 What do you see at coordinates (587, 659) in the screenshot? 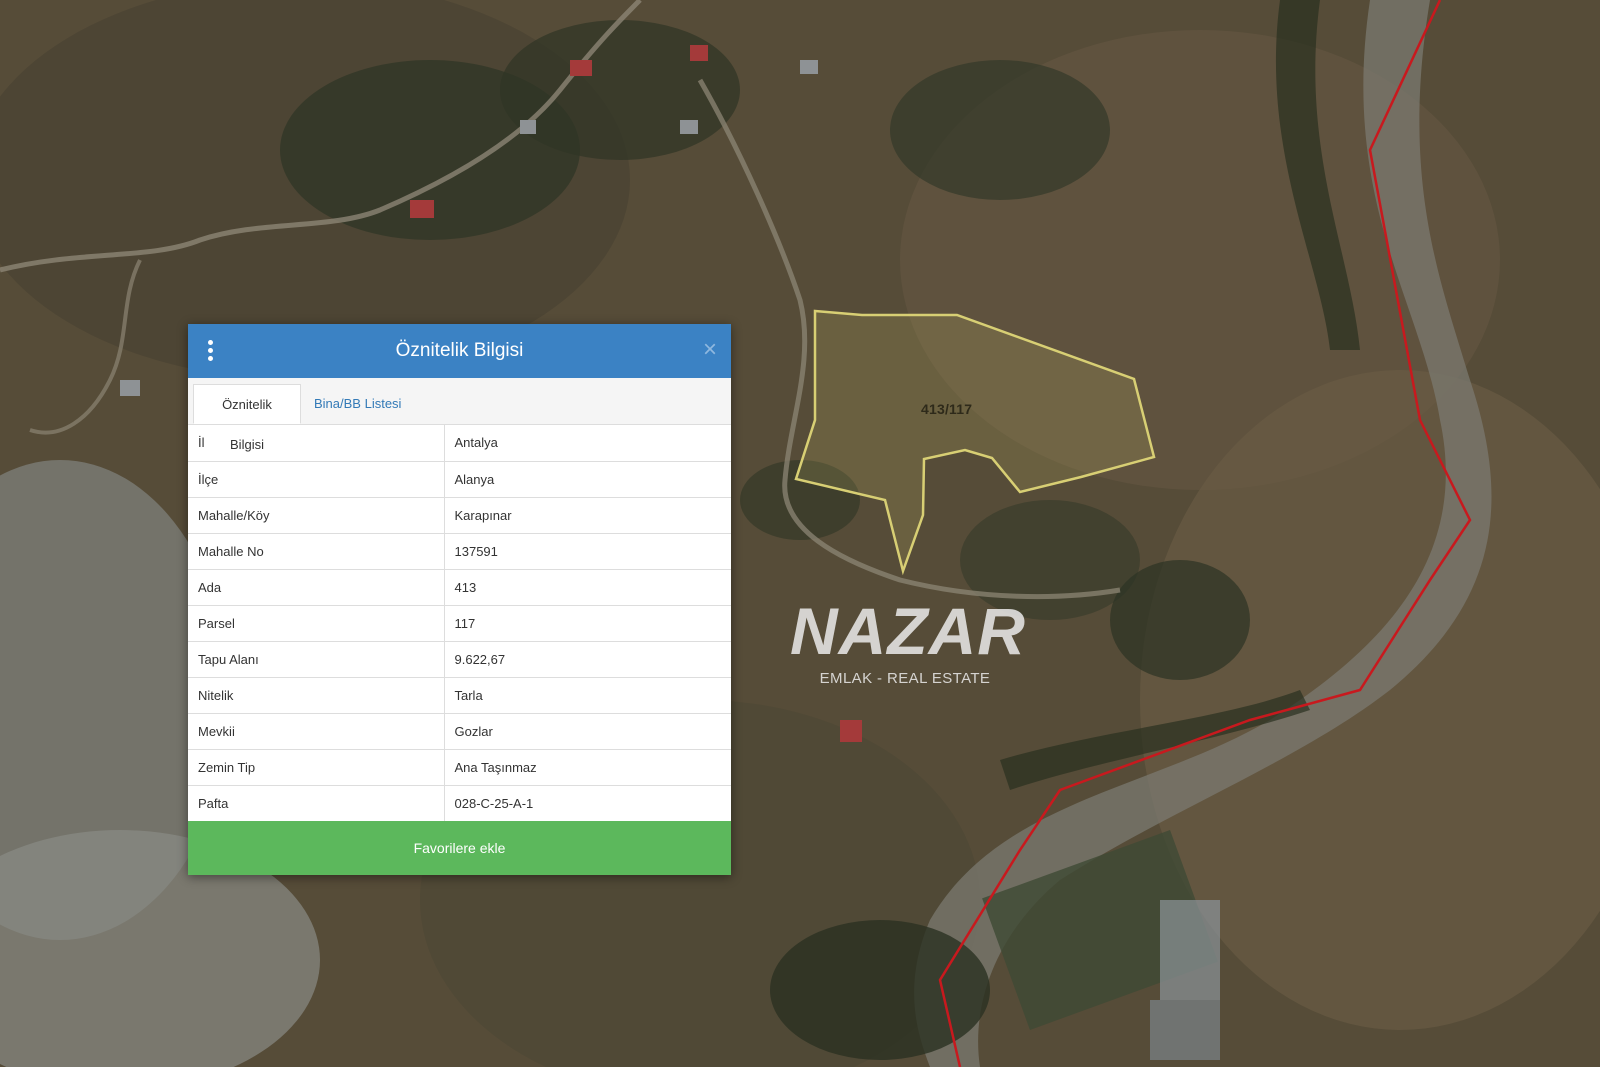
I see `row-value: 9.622,67` at bounding box center [587, 659].